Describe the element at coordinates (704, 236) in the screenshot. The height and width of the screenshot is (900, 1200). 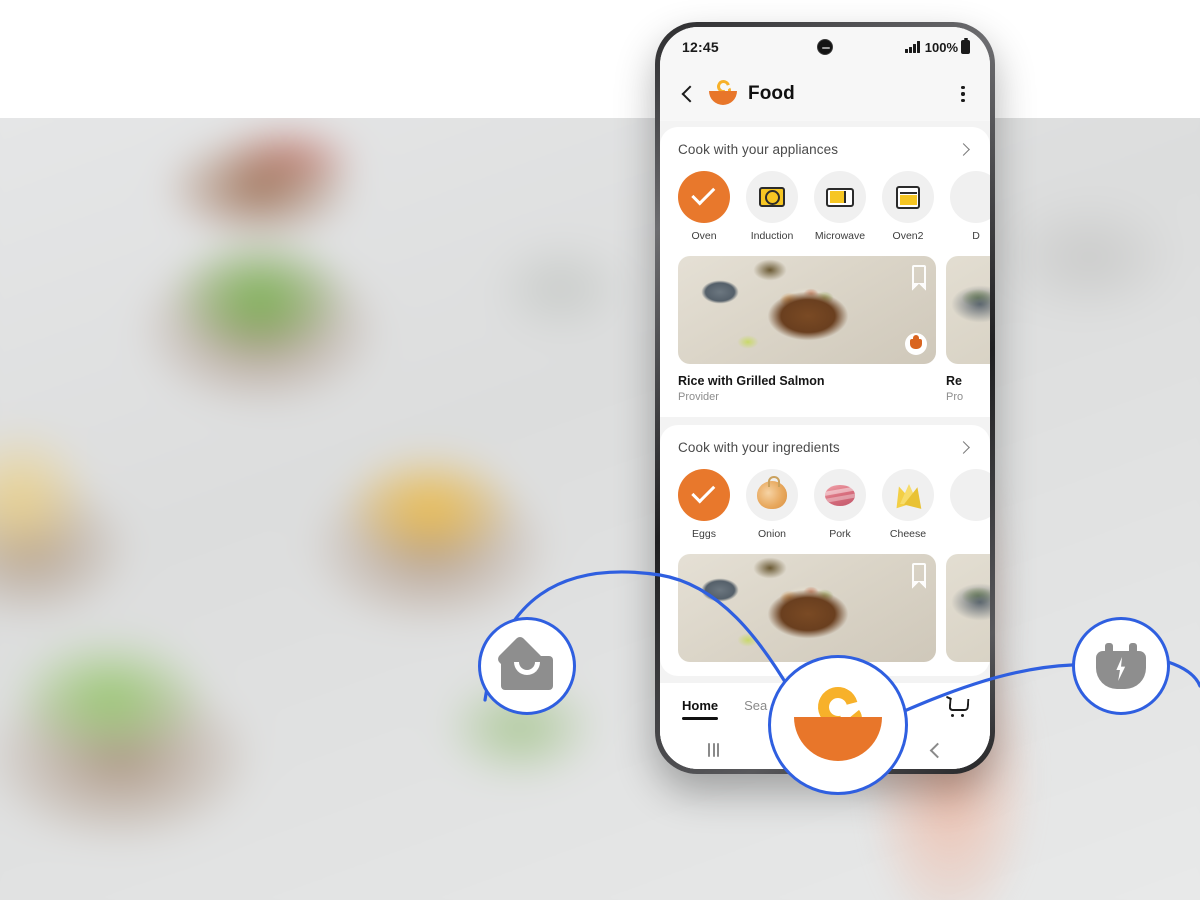
I see `appliance-label: Oven` at that location.